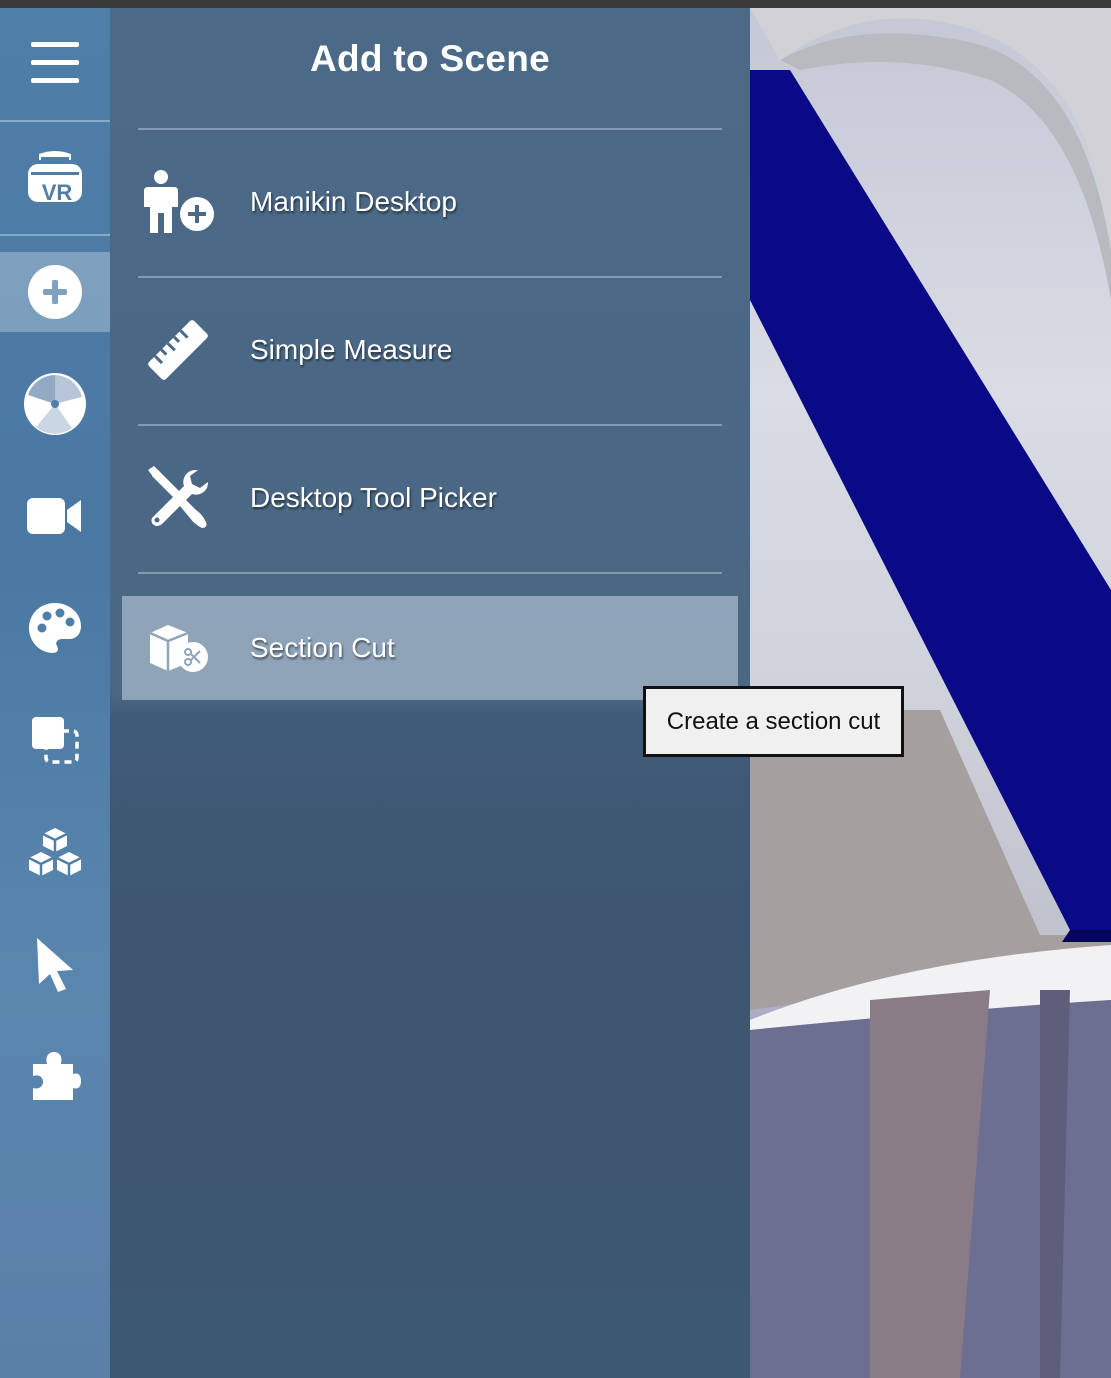  I want to click on menu-item-desktop-tool-picker: Desktop Tool Picker, so click(430, 498).